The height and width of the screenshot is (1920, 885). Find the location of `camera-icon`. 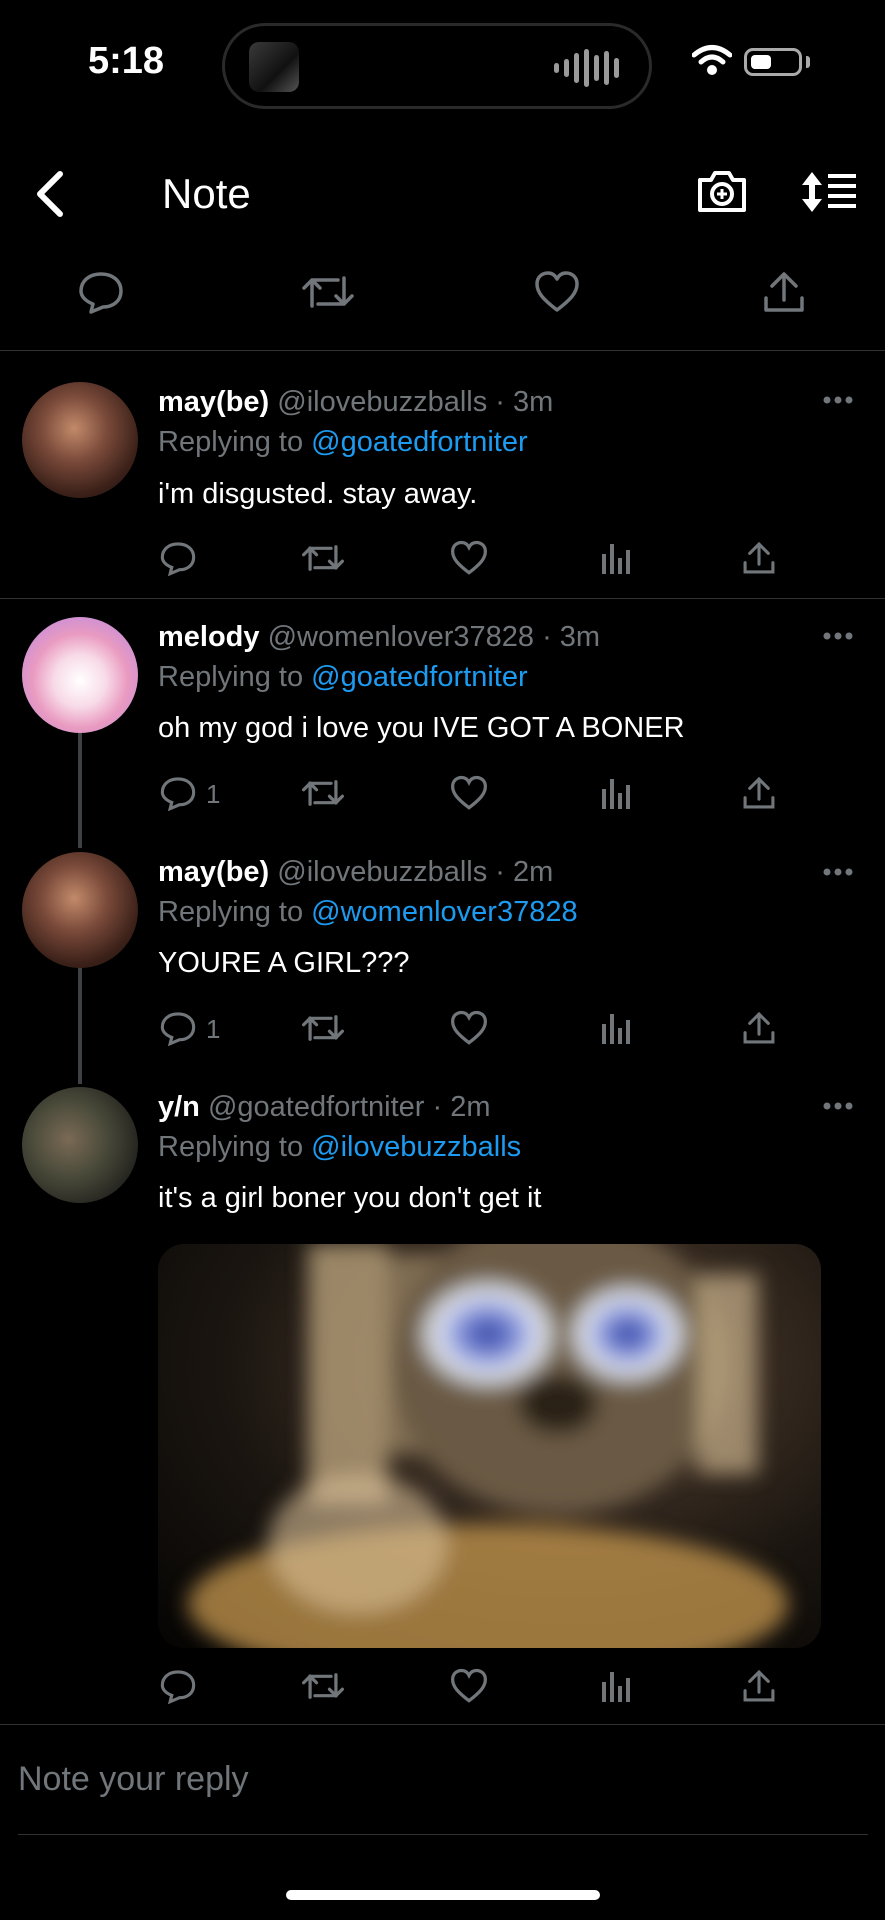

camera-icon is located at coordinates (722, 191).